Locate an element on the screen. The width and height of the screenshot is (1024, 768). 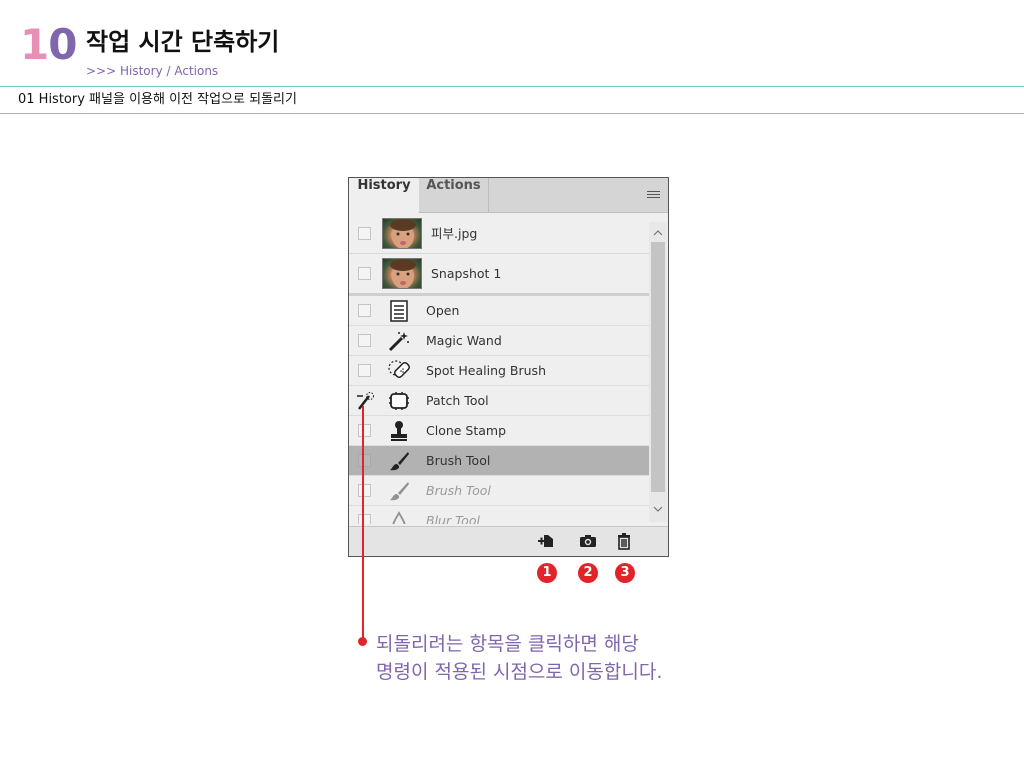
history-state-open: Open is located at coordinates (499, 311).